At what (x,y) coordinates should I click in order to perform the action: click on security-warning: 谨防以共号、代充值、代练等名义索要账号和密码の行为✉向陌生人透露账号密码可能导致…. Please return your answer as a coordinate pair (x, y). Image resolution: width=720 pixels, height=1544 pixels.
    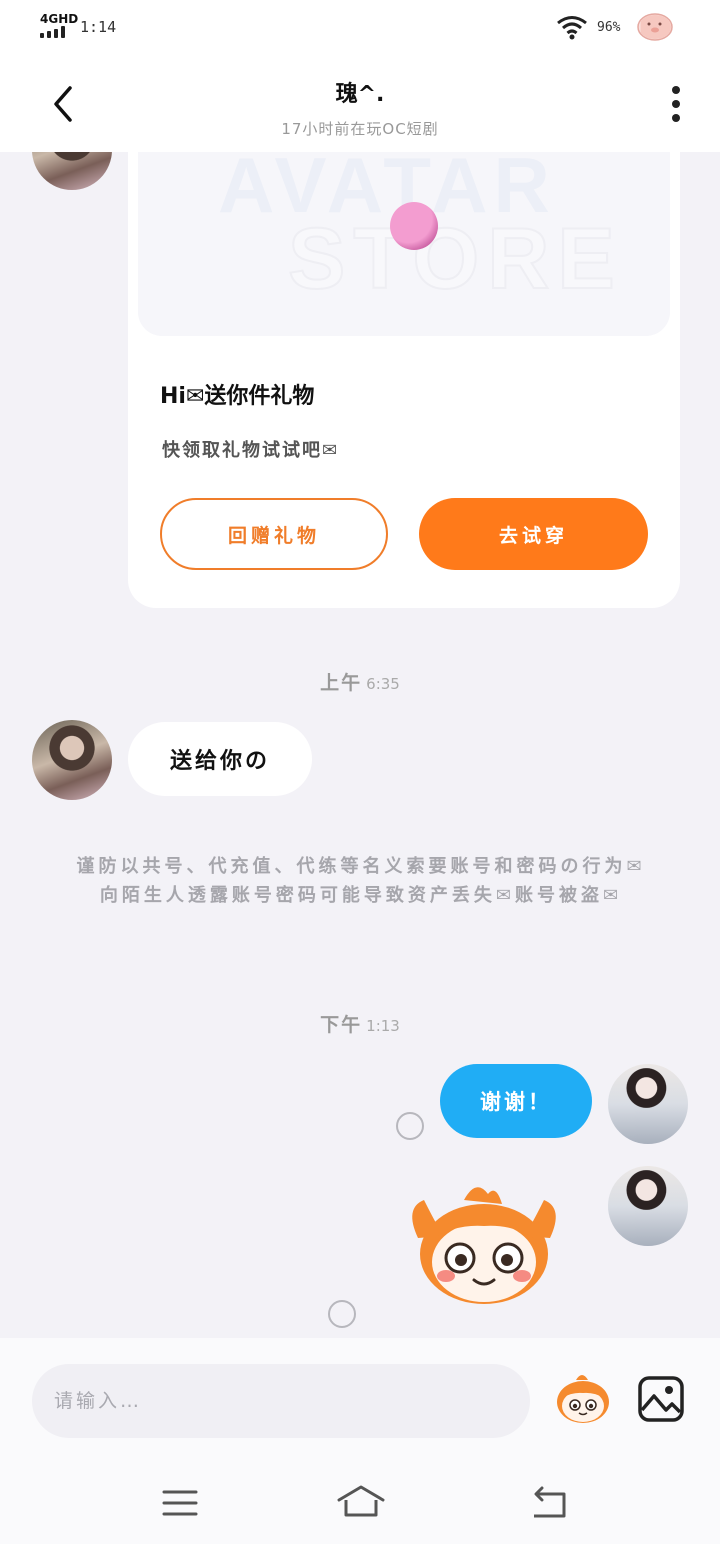
    Looking at the image, I should click on (361, 881).